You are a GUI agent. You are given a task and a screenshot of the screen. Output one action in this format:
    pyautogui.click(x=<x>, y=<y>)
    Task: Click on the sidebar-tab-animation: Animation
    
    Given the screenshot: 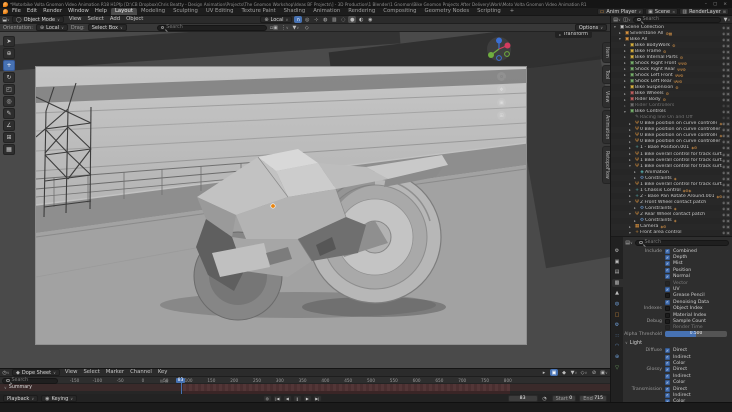 What is the action you would take?
    pyautogui.click(x=606, y=127)
    